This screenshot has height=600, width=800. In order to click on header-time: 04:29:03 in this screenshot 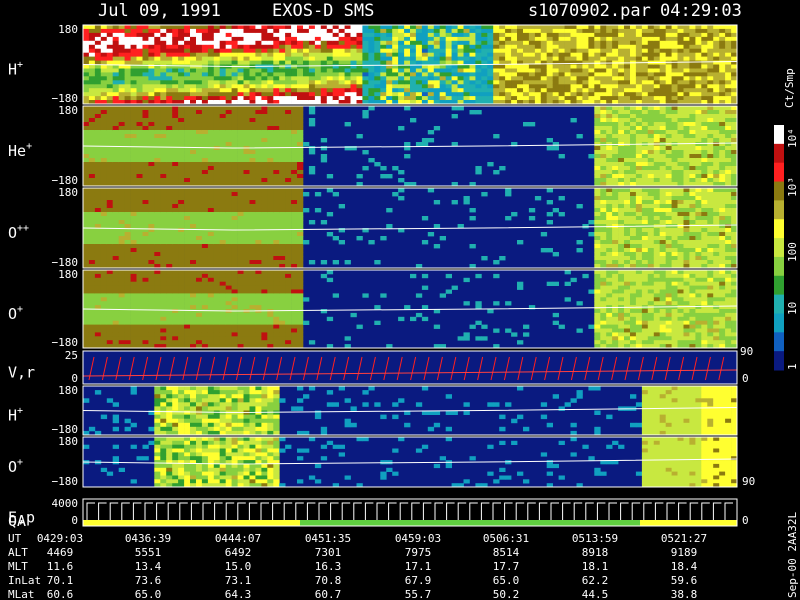, I will do `click(701, 11)`.